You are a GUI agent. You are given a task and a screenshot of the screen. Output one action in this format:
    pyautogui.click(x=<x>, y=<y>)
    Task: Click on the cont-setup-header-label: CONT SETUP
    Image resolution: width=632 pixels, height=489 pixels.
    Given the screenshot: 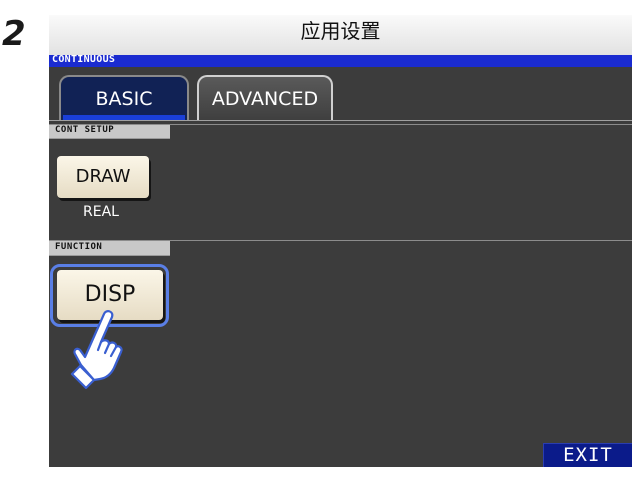 What is the action you would take?
    pyautogui.click(x=85, y=130)
    